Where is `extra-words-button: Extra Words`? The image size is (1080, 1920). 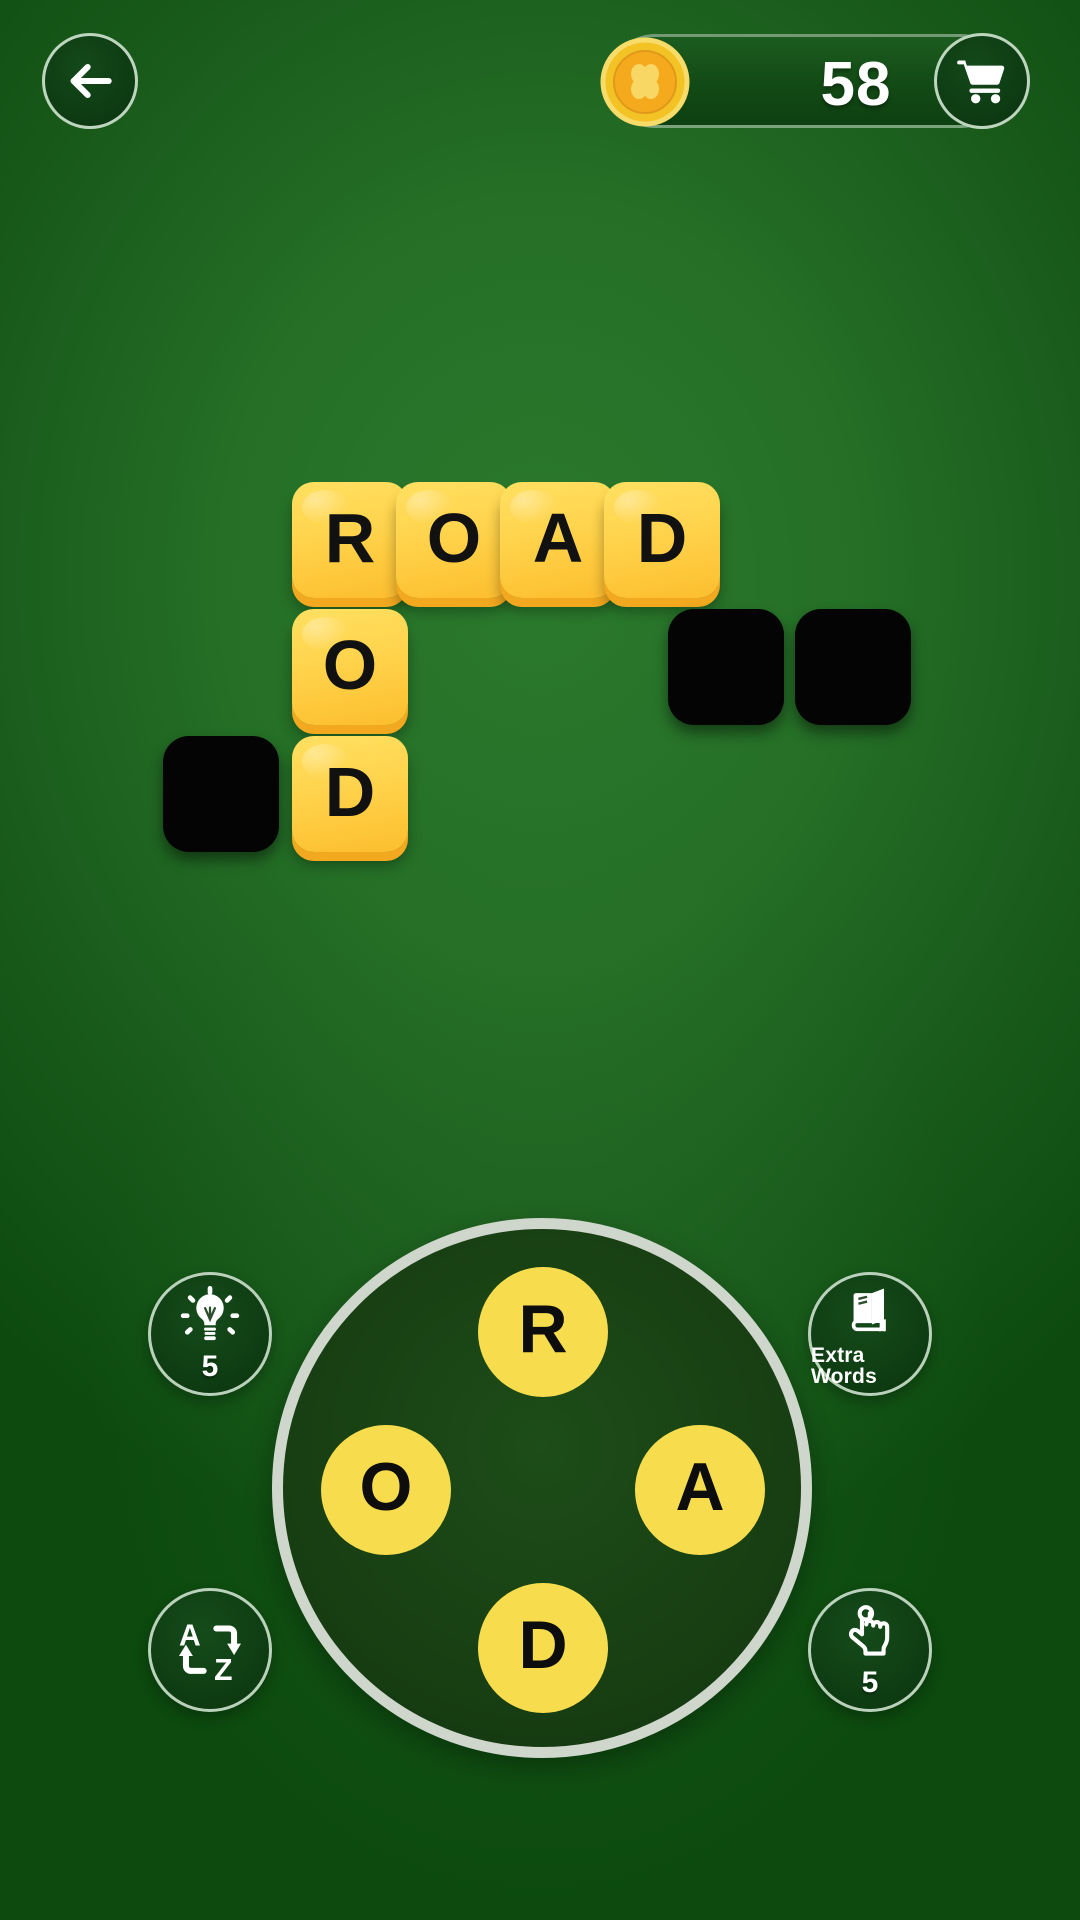
extra-words-button: Extra Words is located at coordinates (870, 1334).